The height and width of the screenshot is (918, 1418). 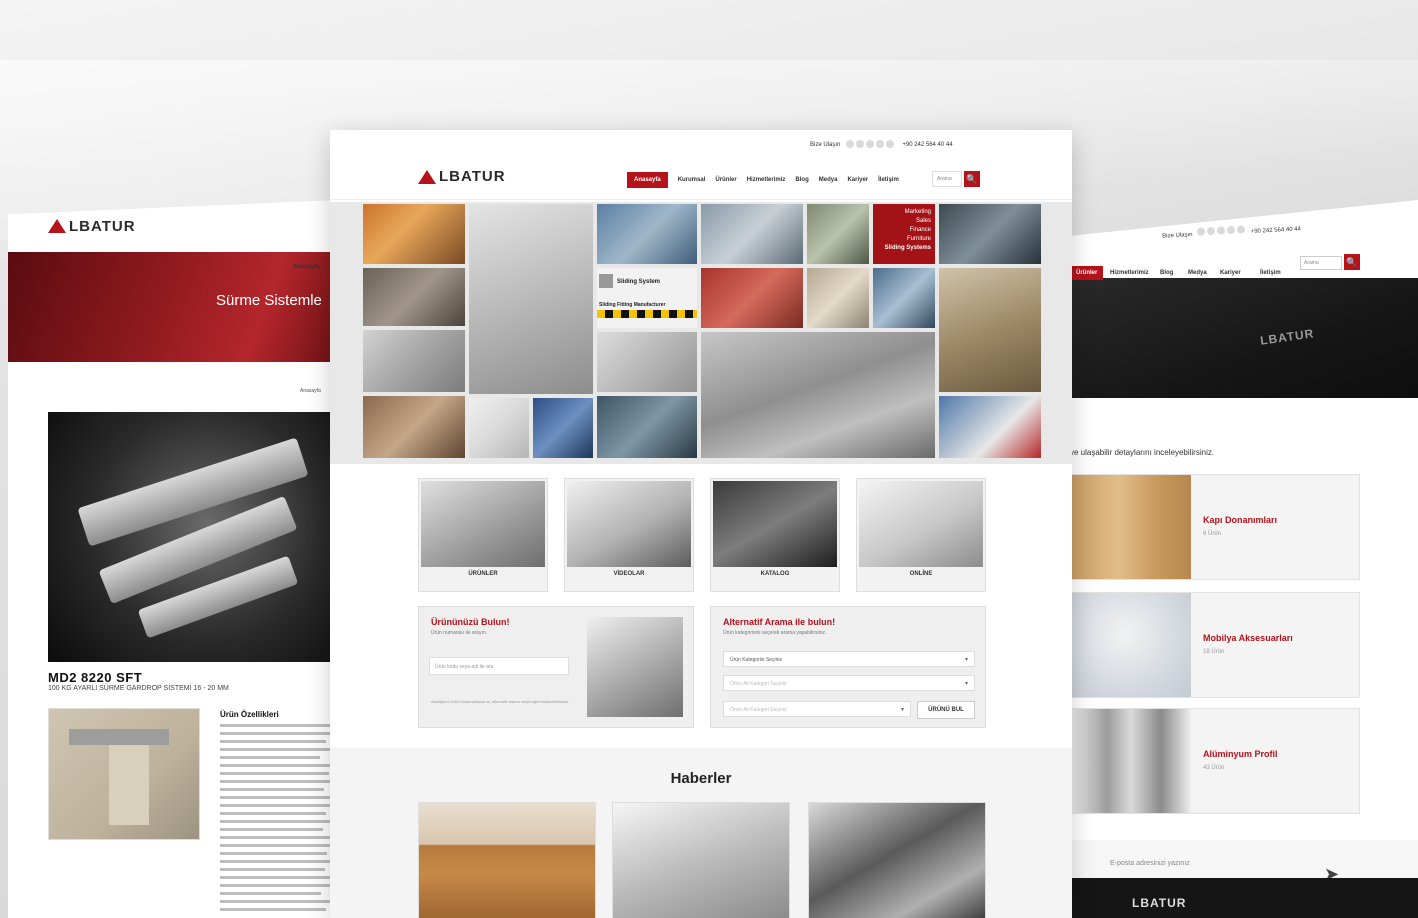 I want to click on topbar: Bize Ulaşın +90 242 564 40 44, so click(x=701, y=145).